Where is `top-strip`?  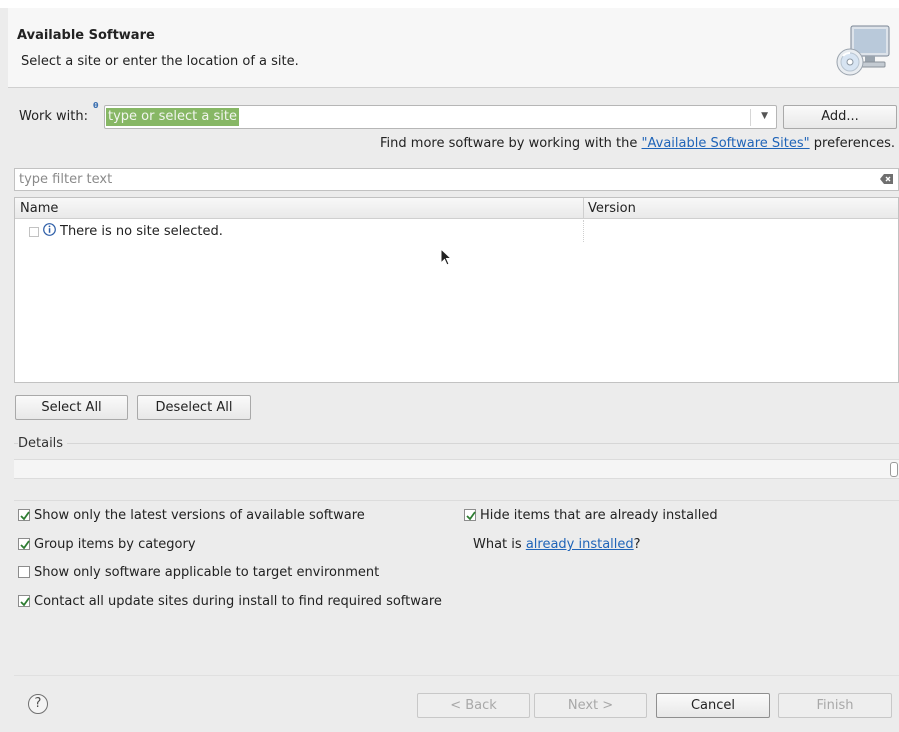 top-strip is located at coordinates (449, 4).